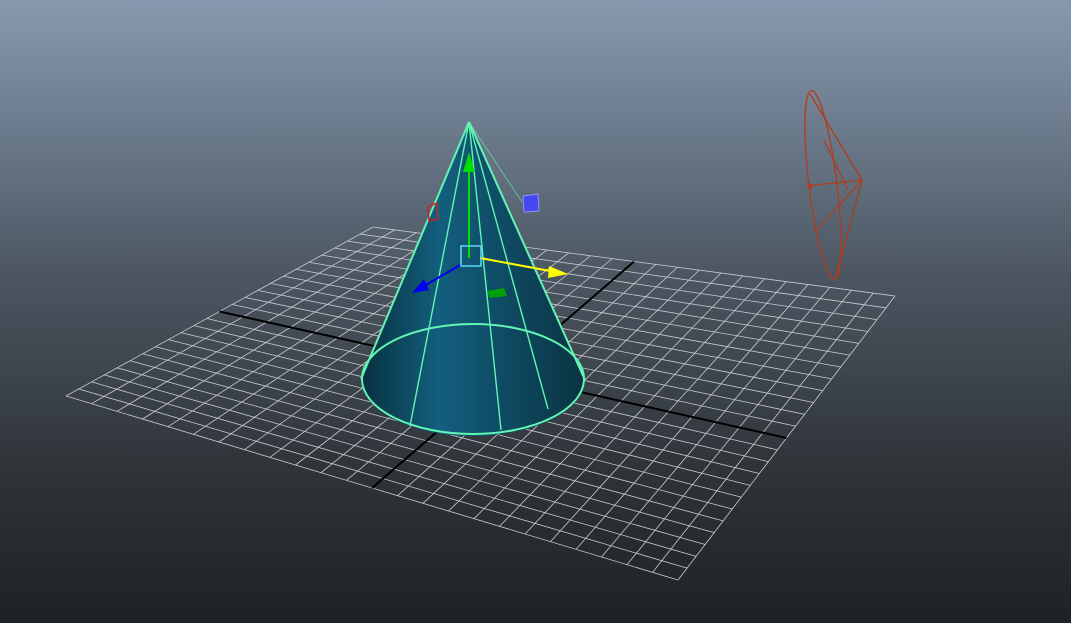 The image size is (1071, 623). I want to click on spot-light-cone-base, so click(823, 185).